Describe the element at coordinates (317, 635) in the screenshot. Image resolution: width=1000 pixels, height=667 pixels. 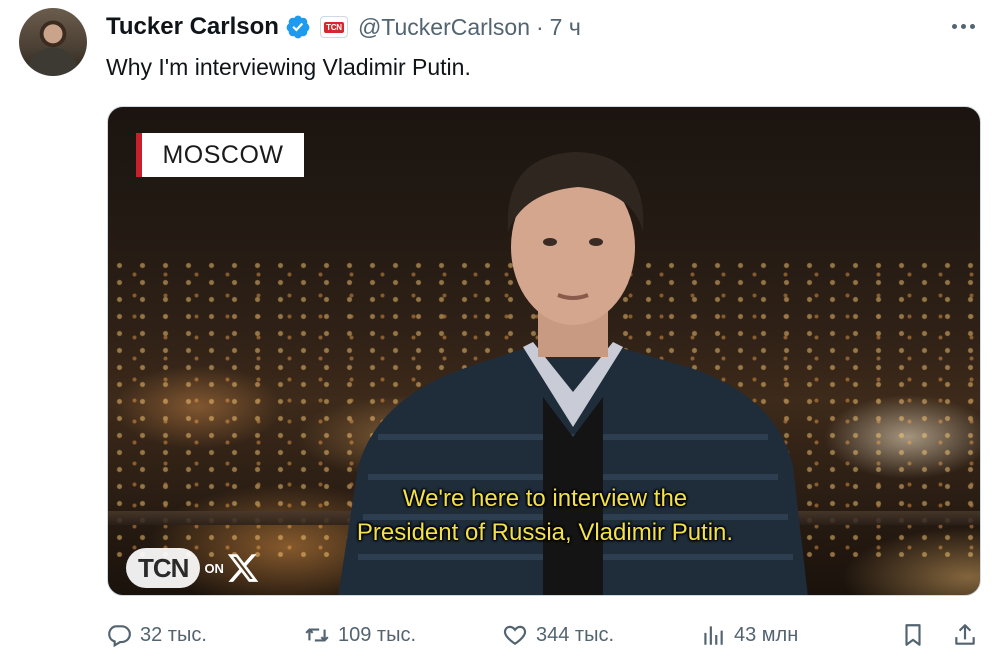
I see `repost-arrows-icon` at that location.